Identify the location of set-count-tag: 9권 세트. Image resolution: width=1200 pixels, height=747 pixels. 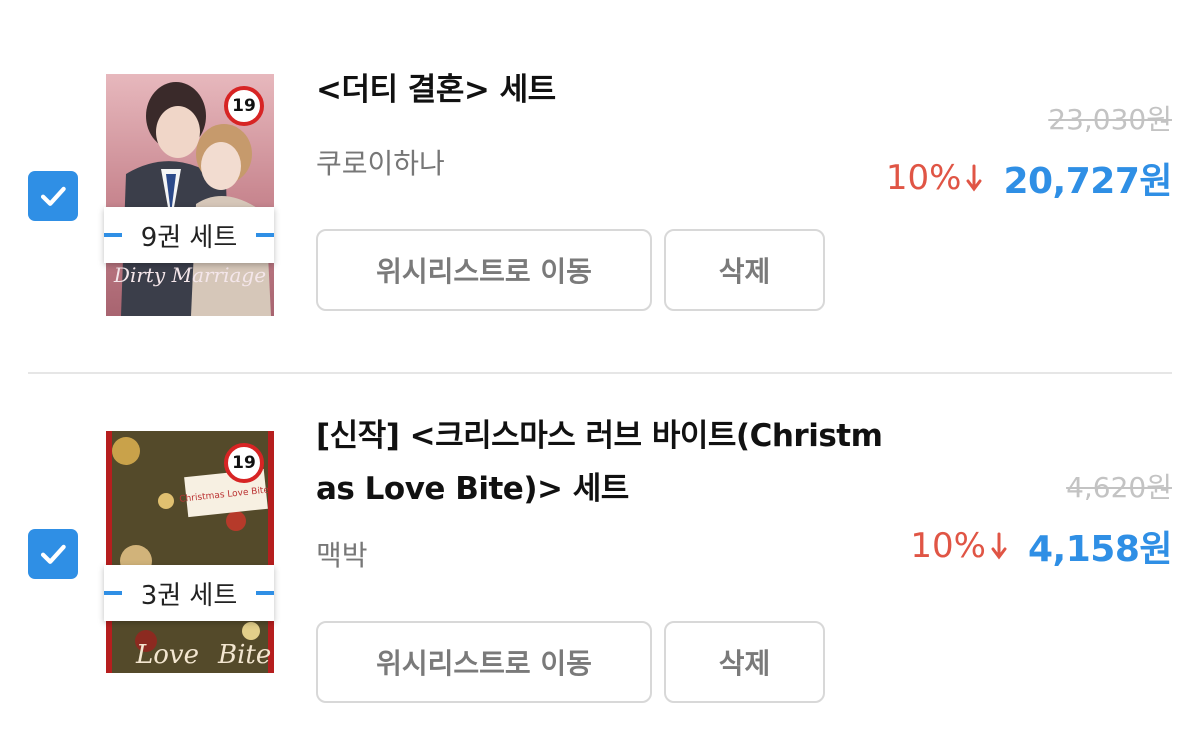
(189, 235).